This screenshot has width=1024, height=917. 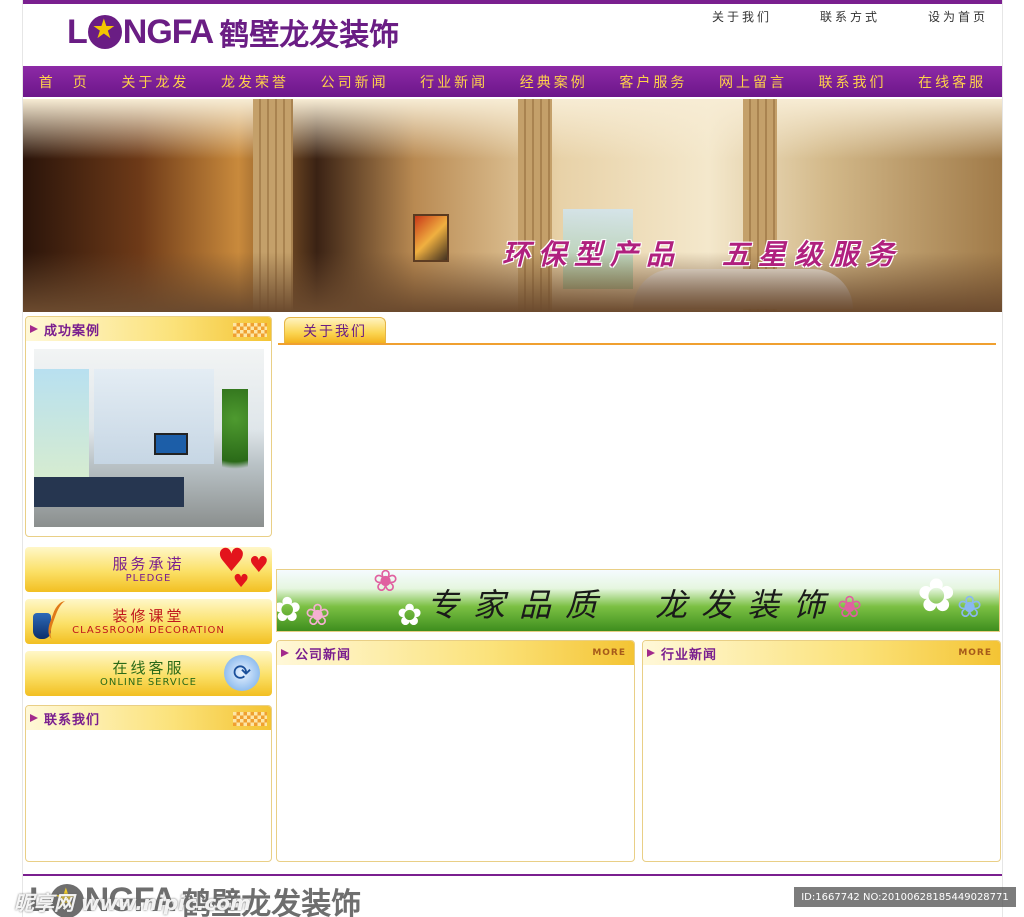 I want to click on promo-classroom-button: 装修课堂 CLASSROOM DECORATION, so click(x=148, y=621).